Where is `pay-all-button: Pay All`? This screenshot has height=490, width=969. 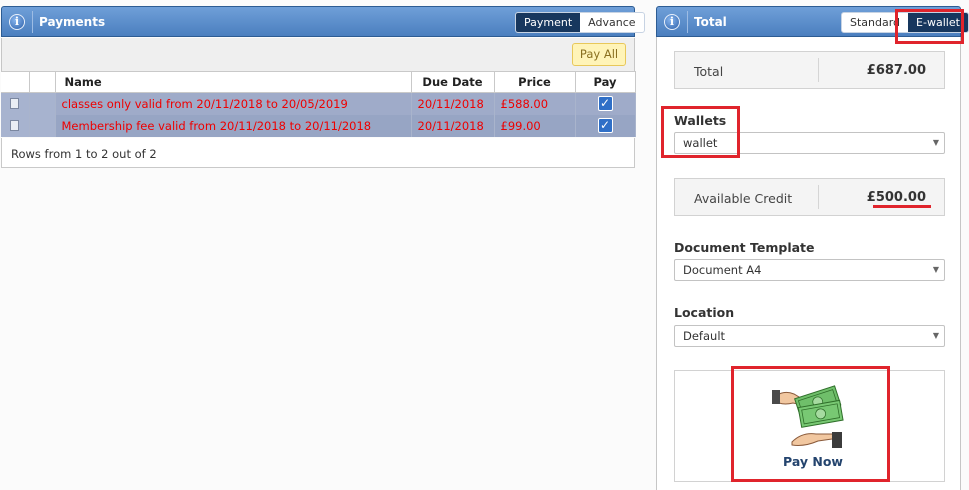
pay-all-button: Pay All is located at coordinates (599, 54).